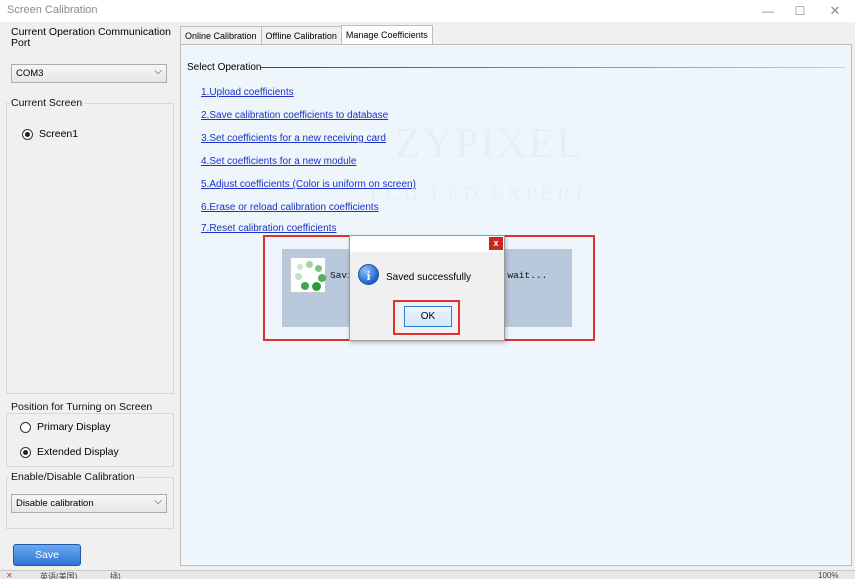  What do you see at coordinates (55, 503) in the screenshot?
I see `calibration-value: Disable calibration` at bounding box center [55, 503].